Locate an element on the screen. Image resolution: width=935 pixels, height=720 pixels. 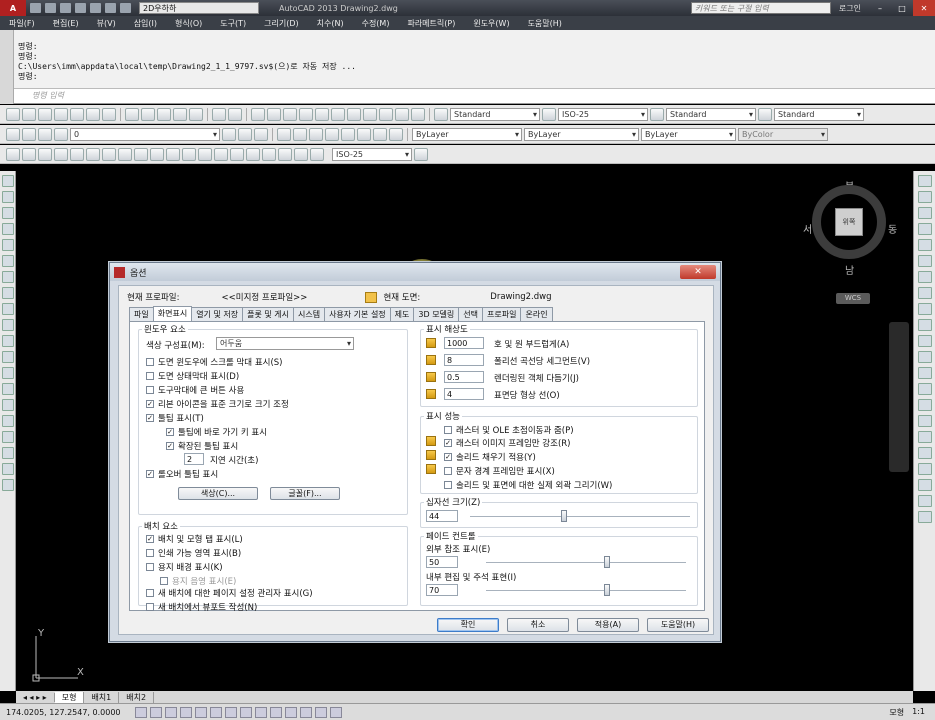
copy-object-icon is located at coordinates (925, 197).